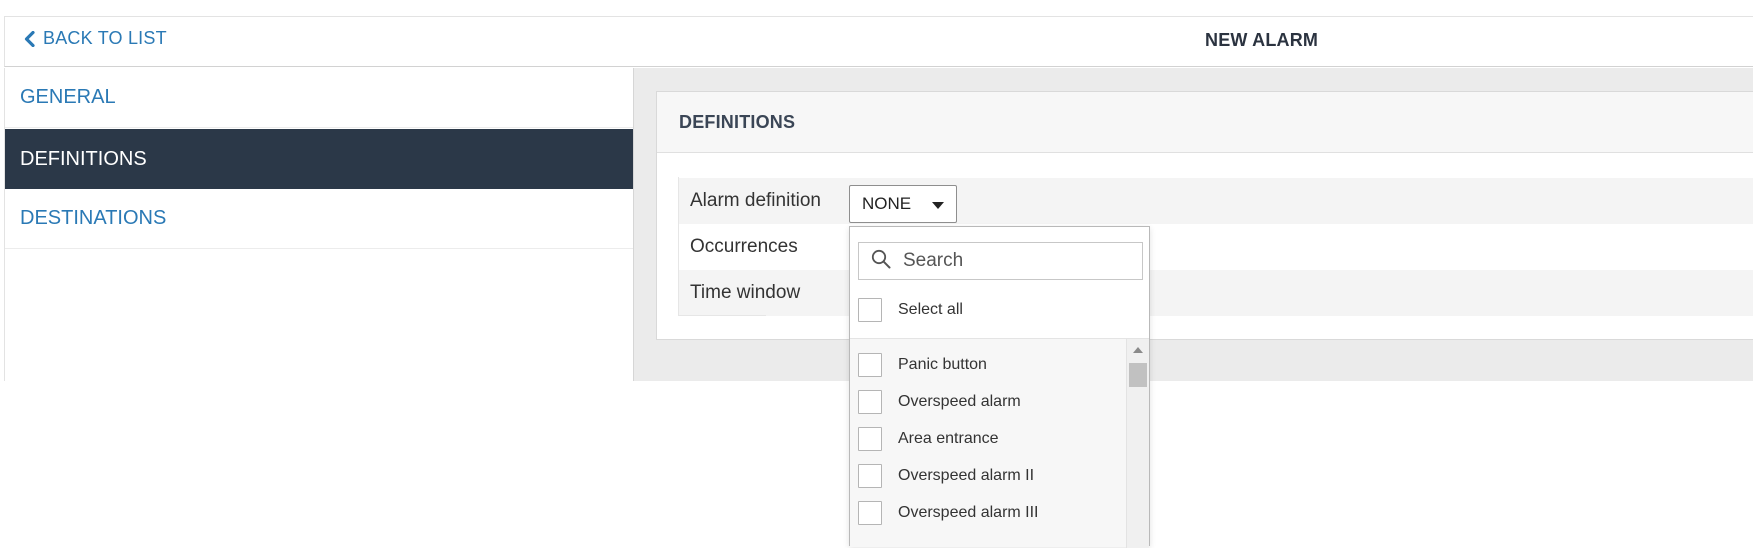  Describe the element at coordinates (881, 261) in the screenshot. I see `search-icon` at that location.